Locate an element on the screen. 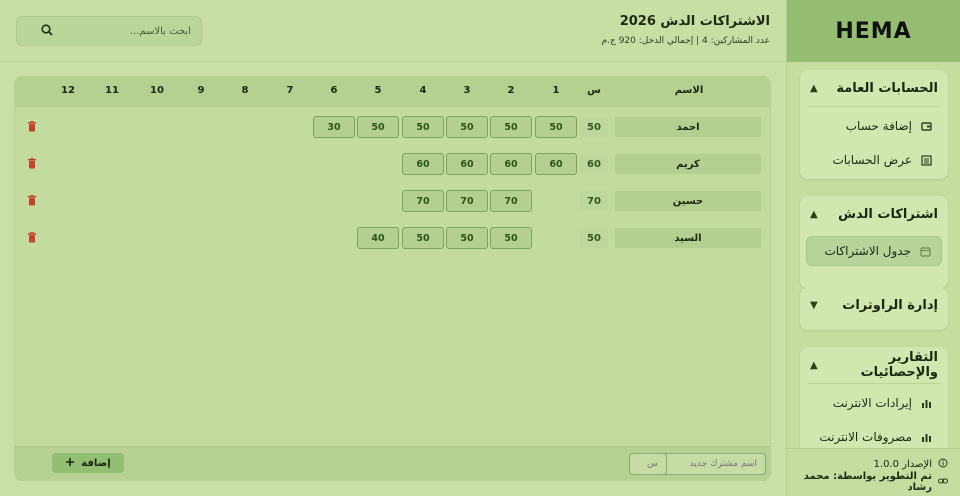 This screenshot has width=960, height=496. column-header-month: 10 is located at coordinates (157, 90).